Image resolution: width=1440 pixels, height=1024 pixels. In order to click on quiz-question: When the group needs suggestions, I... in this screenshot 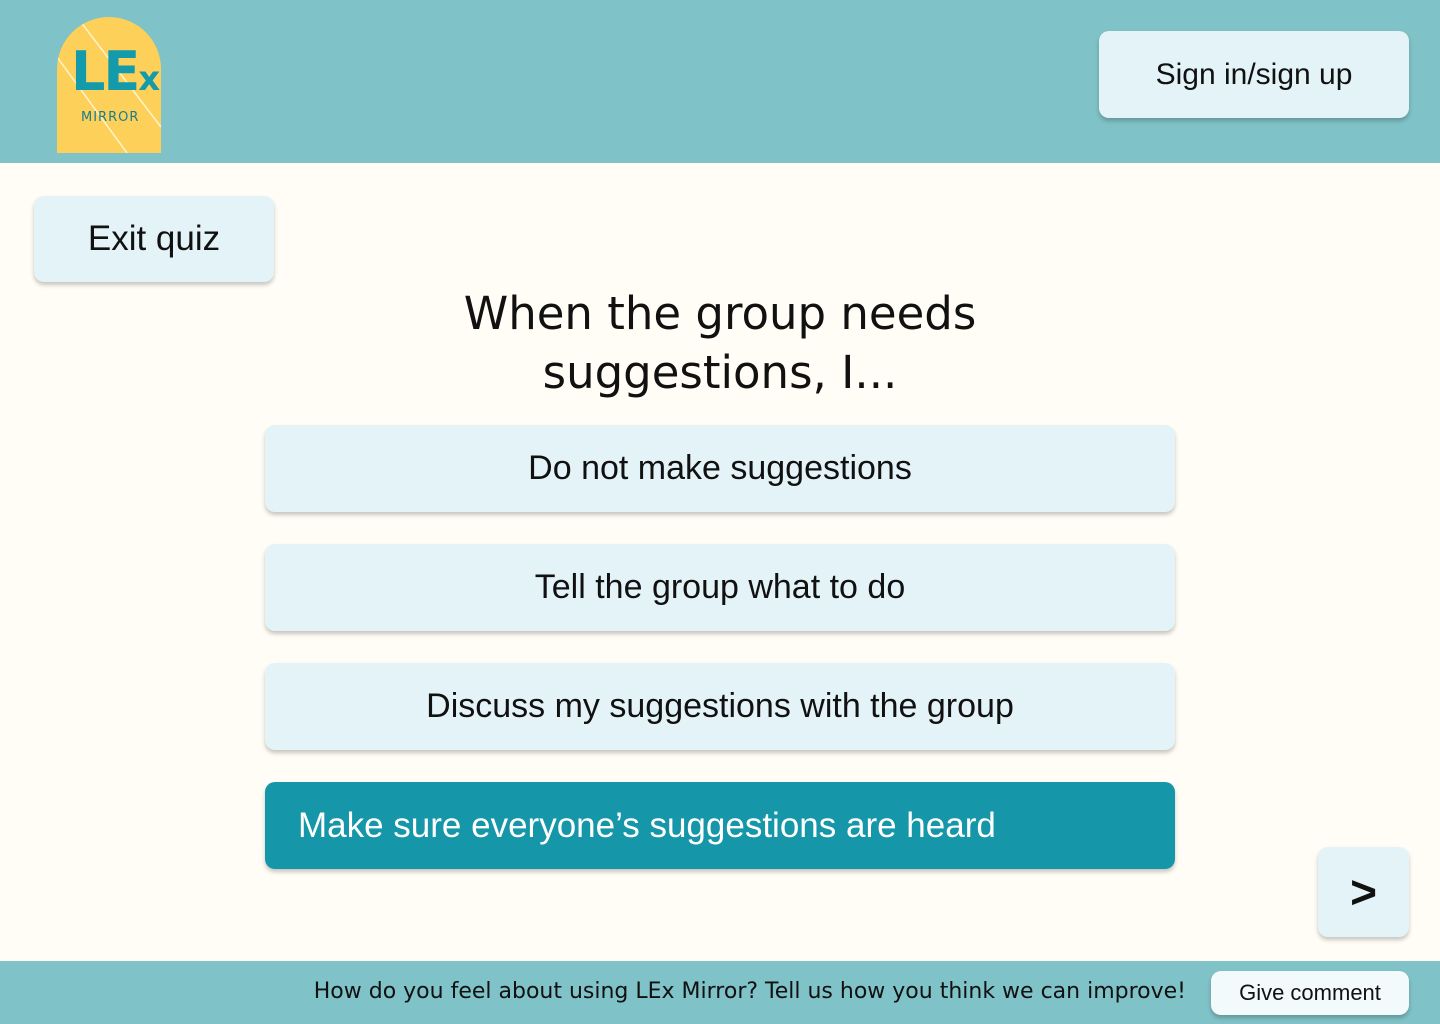, I will do `click(720, 343)`.